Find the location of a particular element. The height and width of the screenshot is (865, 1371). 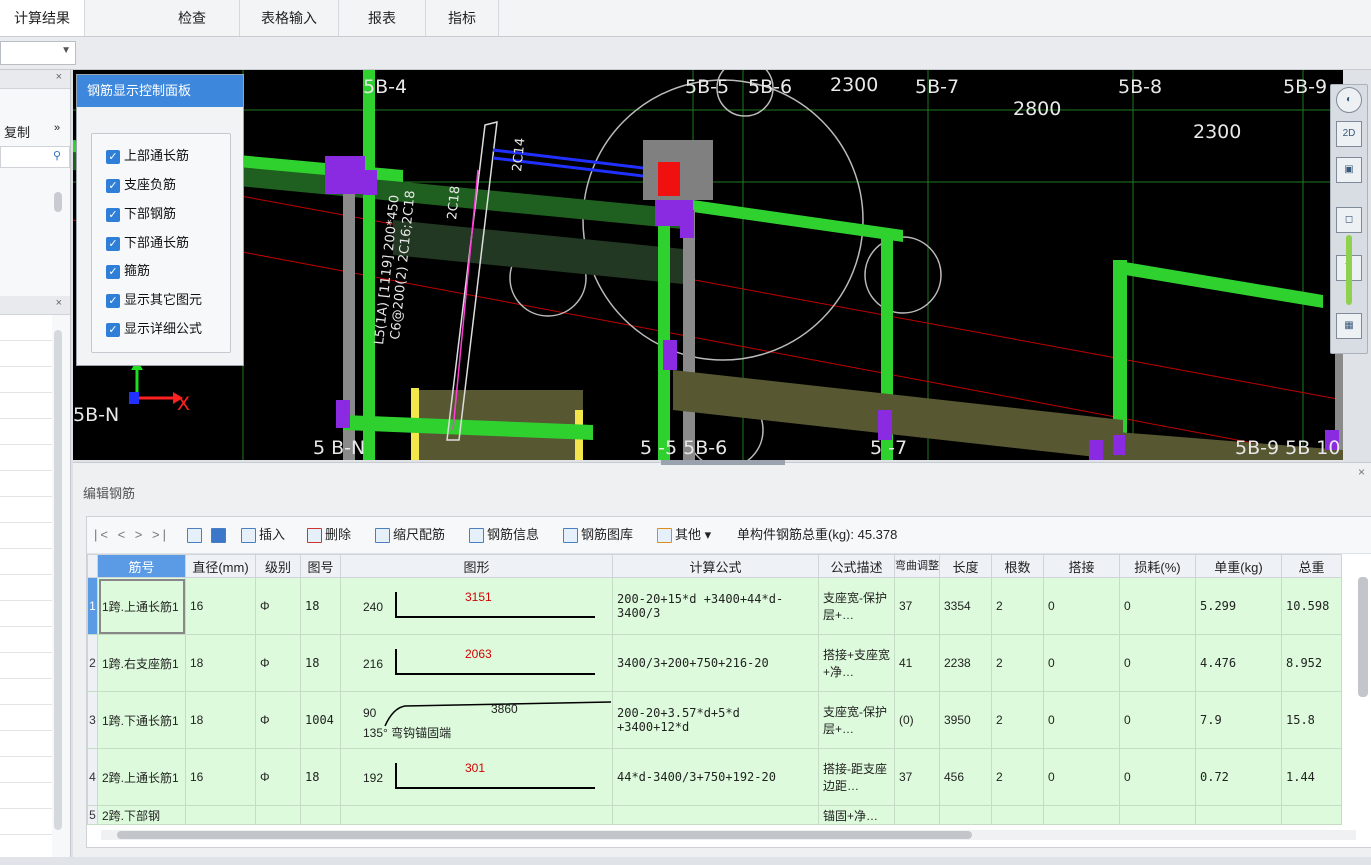

2d-view-icon: 2D is located at coordinates (1349, 134).